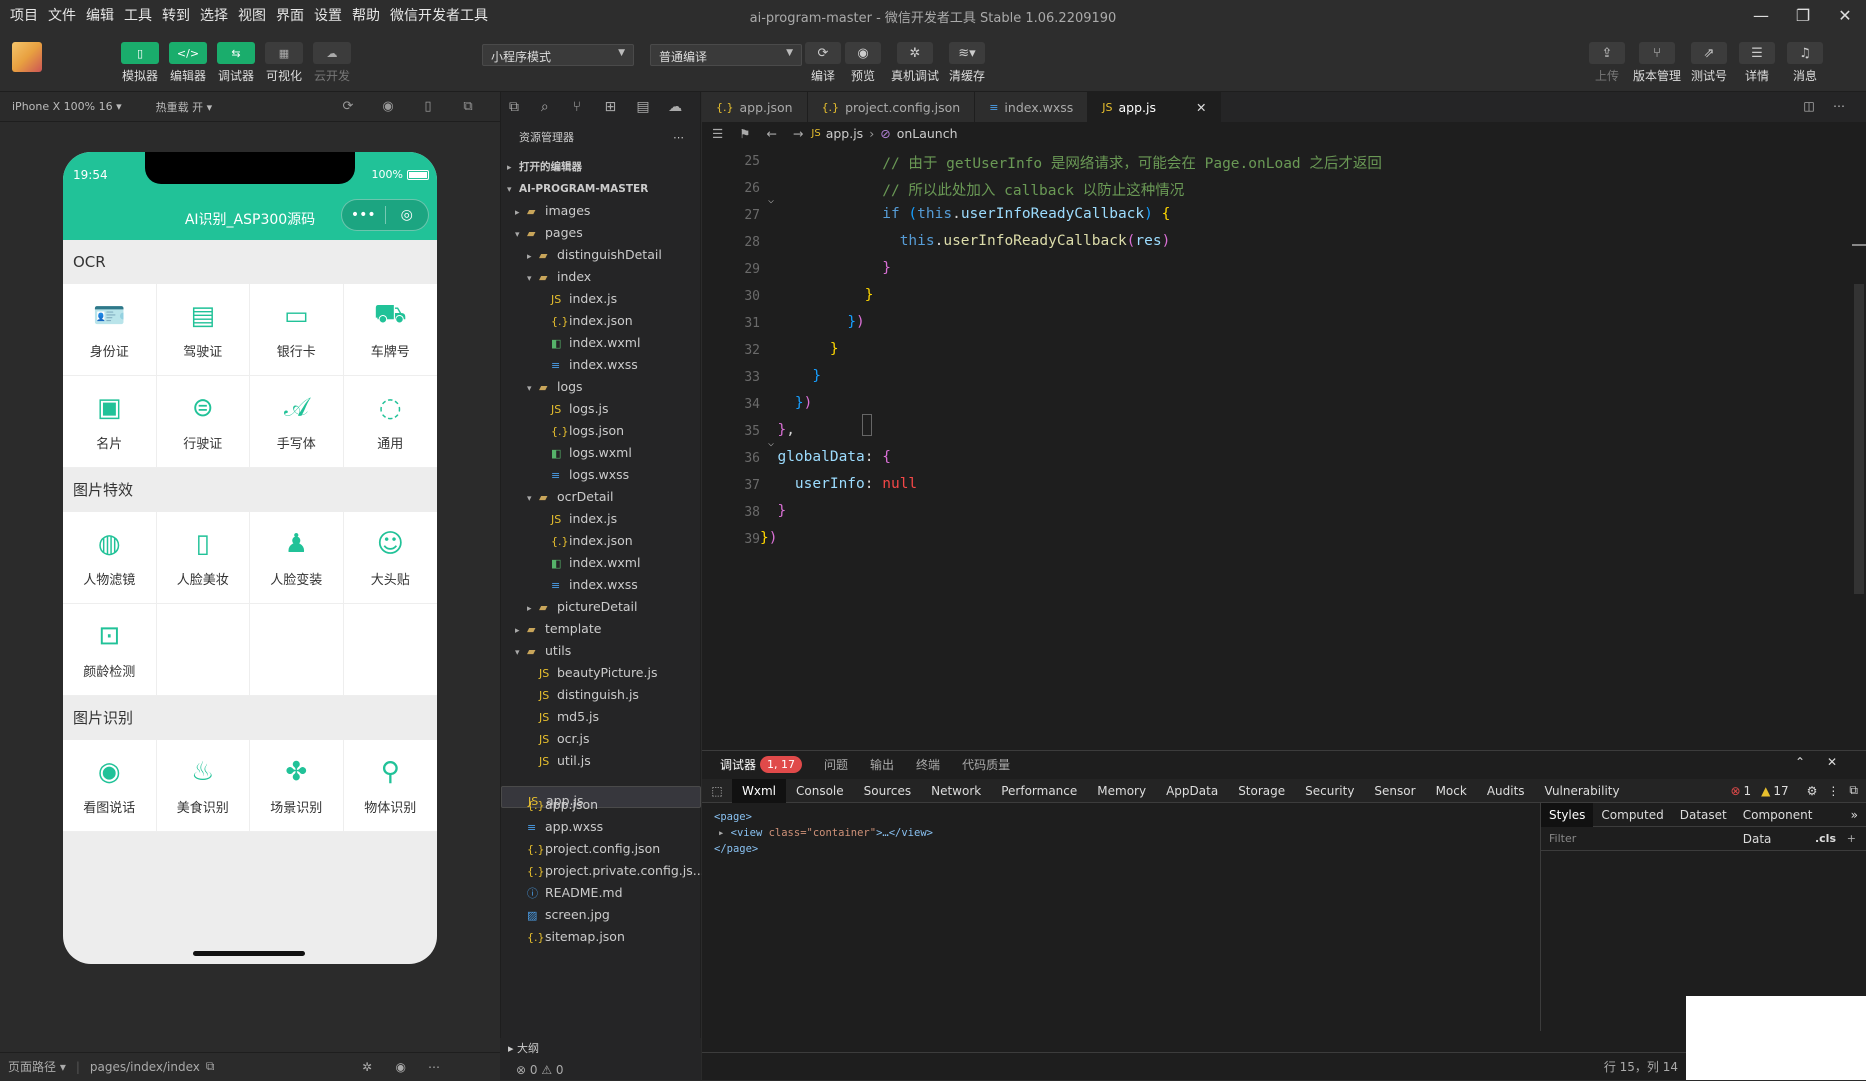  What do you see at coordinates (1859, 439) in the screenshot?
I see `scrollbar` at bounding box center [1859, 439].